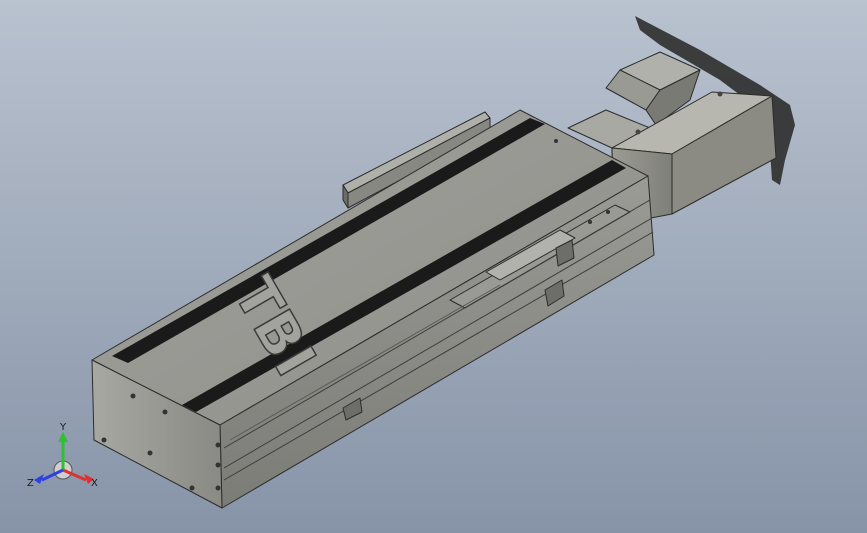 This screenshot has height=533, width=867. Describe the element at coordinates (63, 427) in the screenshot. I see `triad-y-label: Y` at that location.